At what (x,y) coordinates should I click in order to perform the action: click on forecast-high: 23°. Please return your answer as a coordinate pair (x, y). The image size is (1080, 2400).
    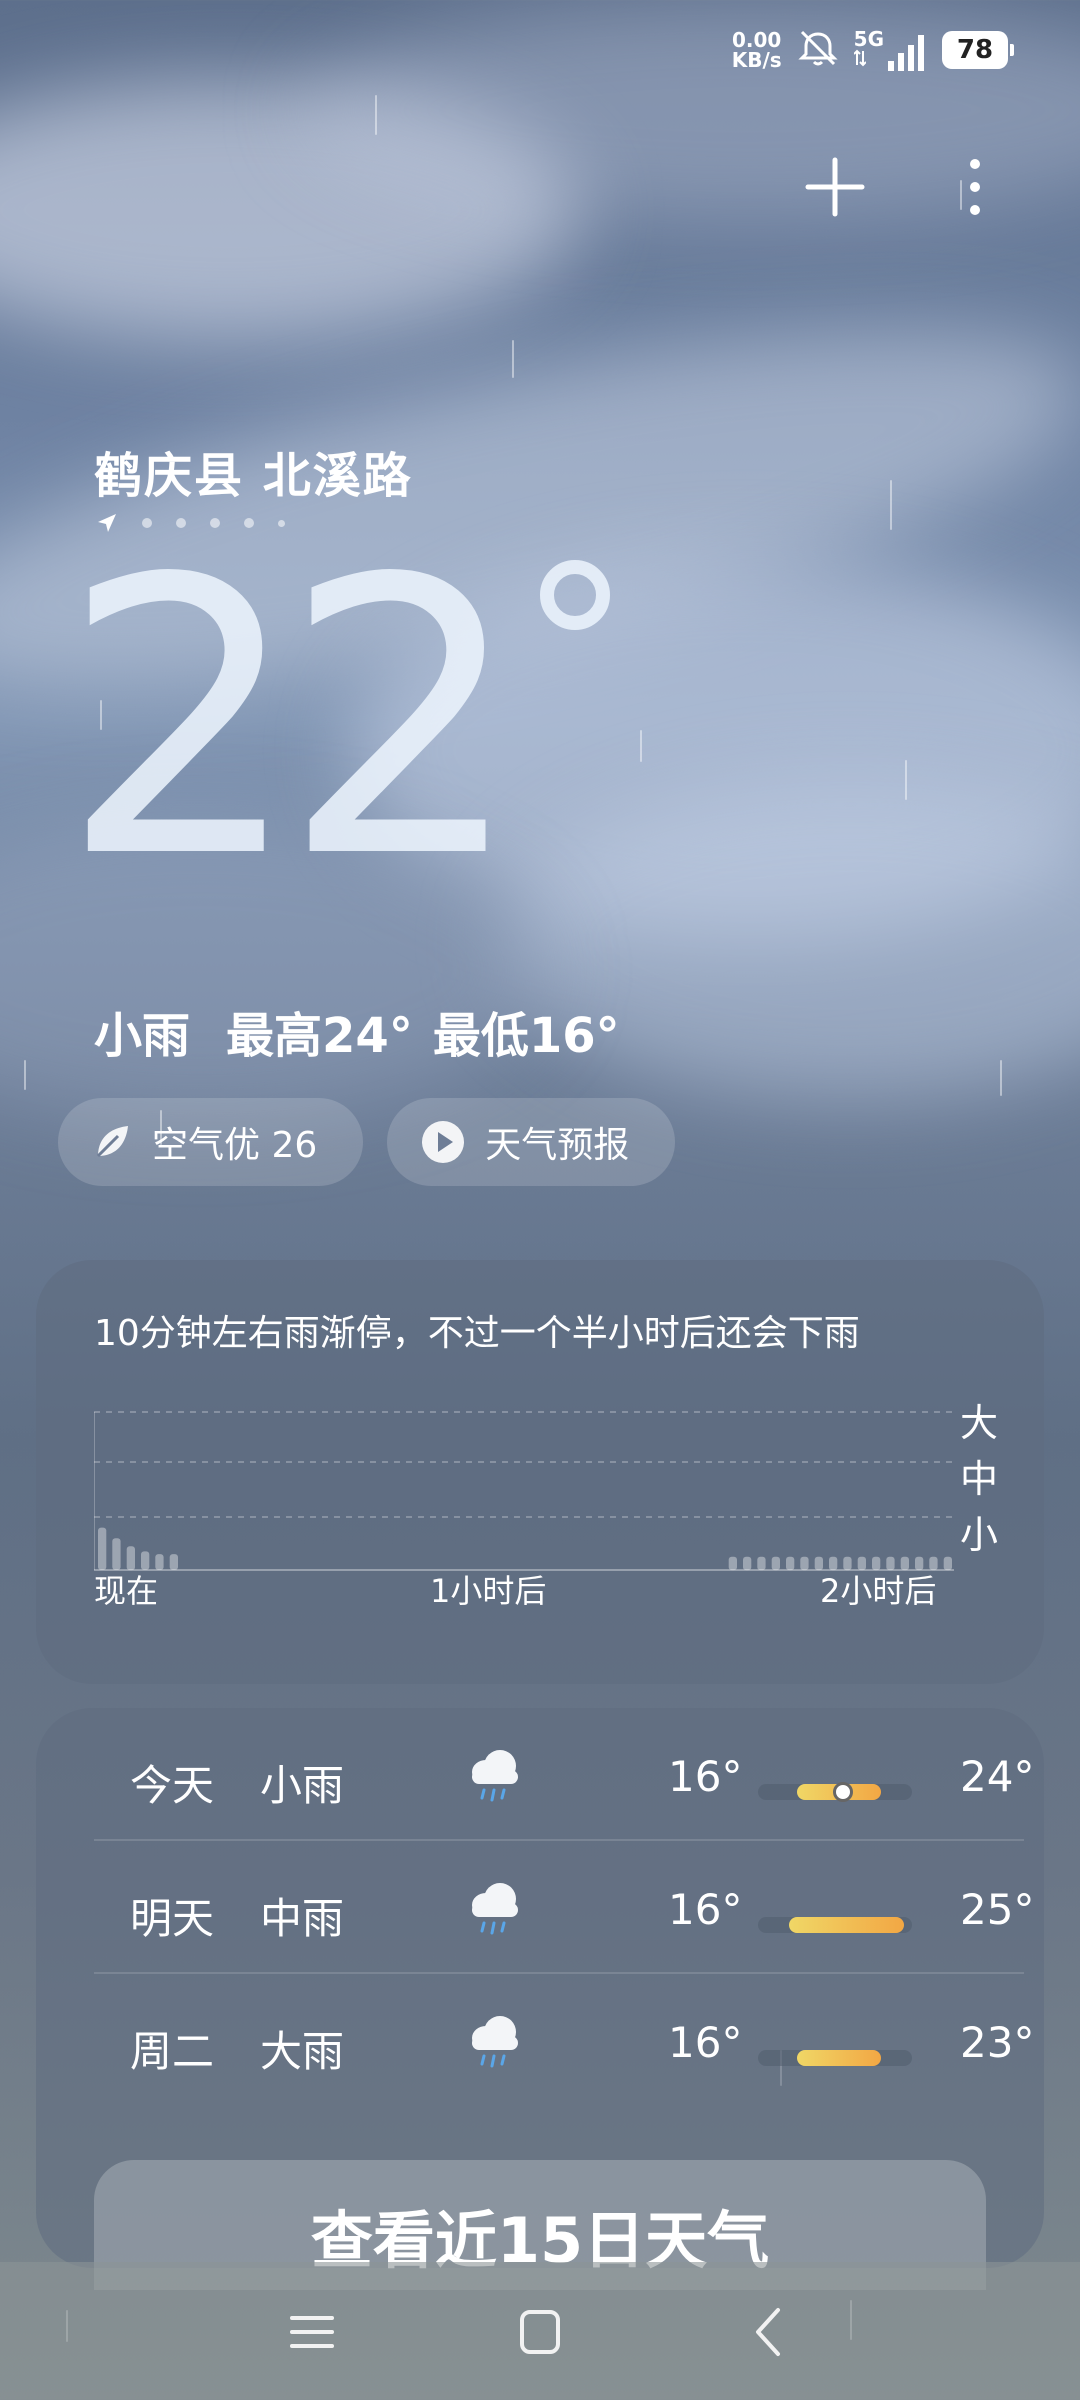
    Looking at the image, I should click on (997, 2042).